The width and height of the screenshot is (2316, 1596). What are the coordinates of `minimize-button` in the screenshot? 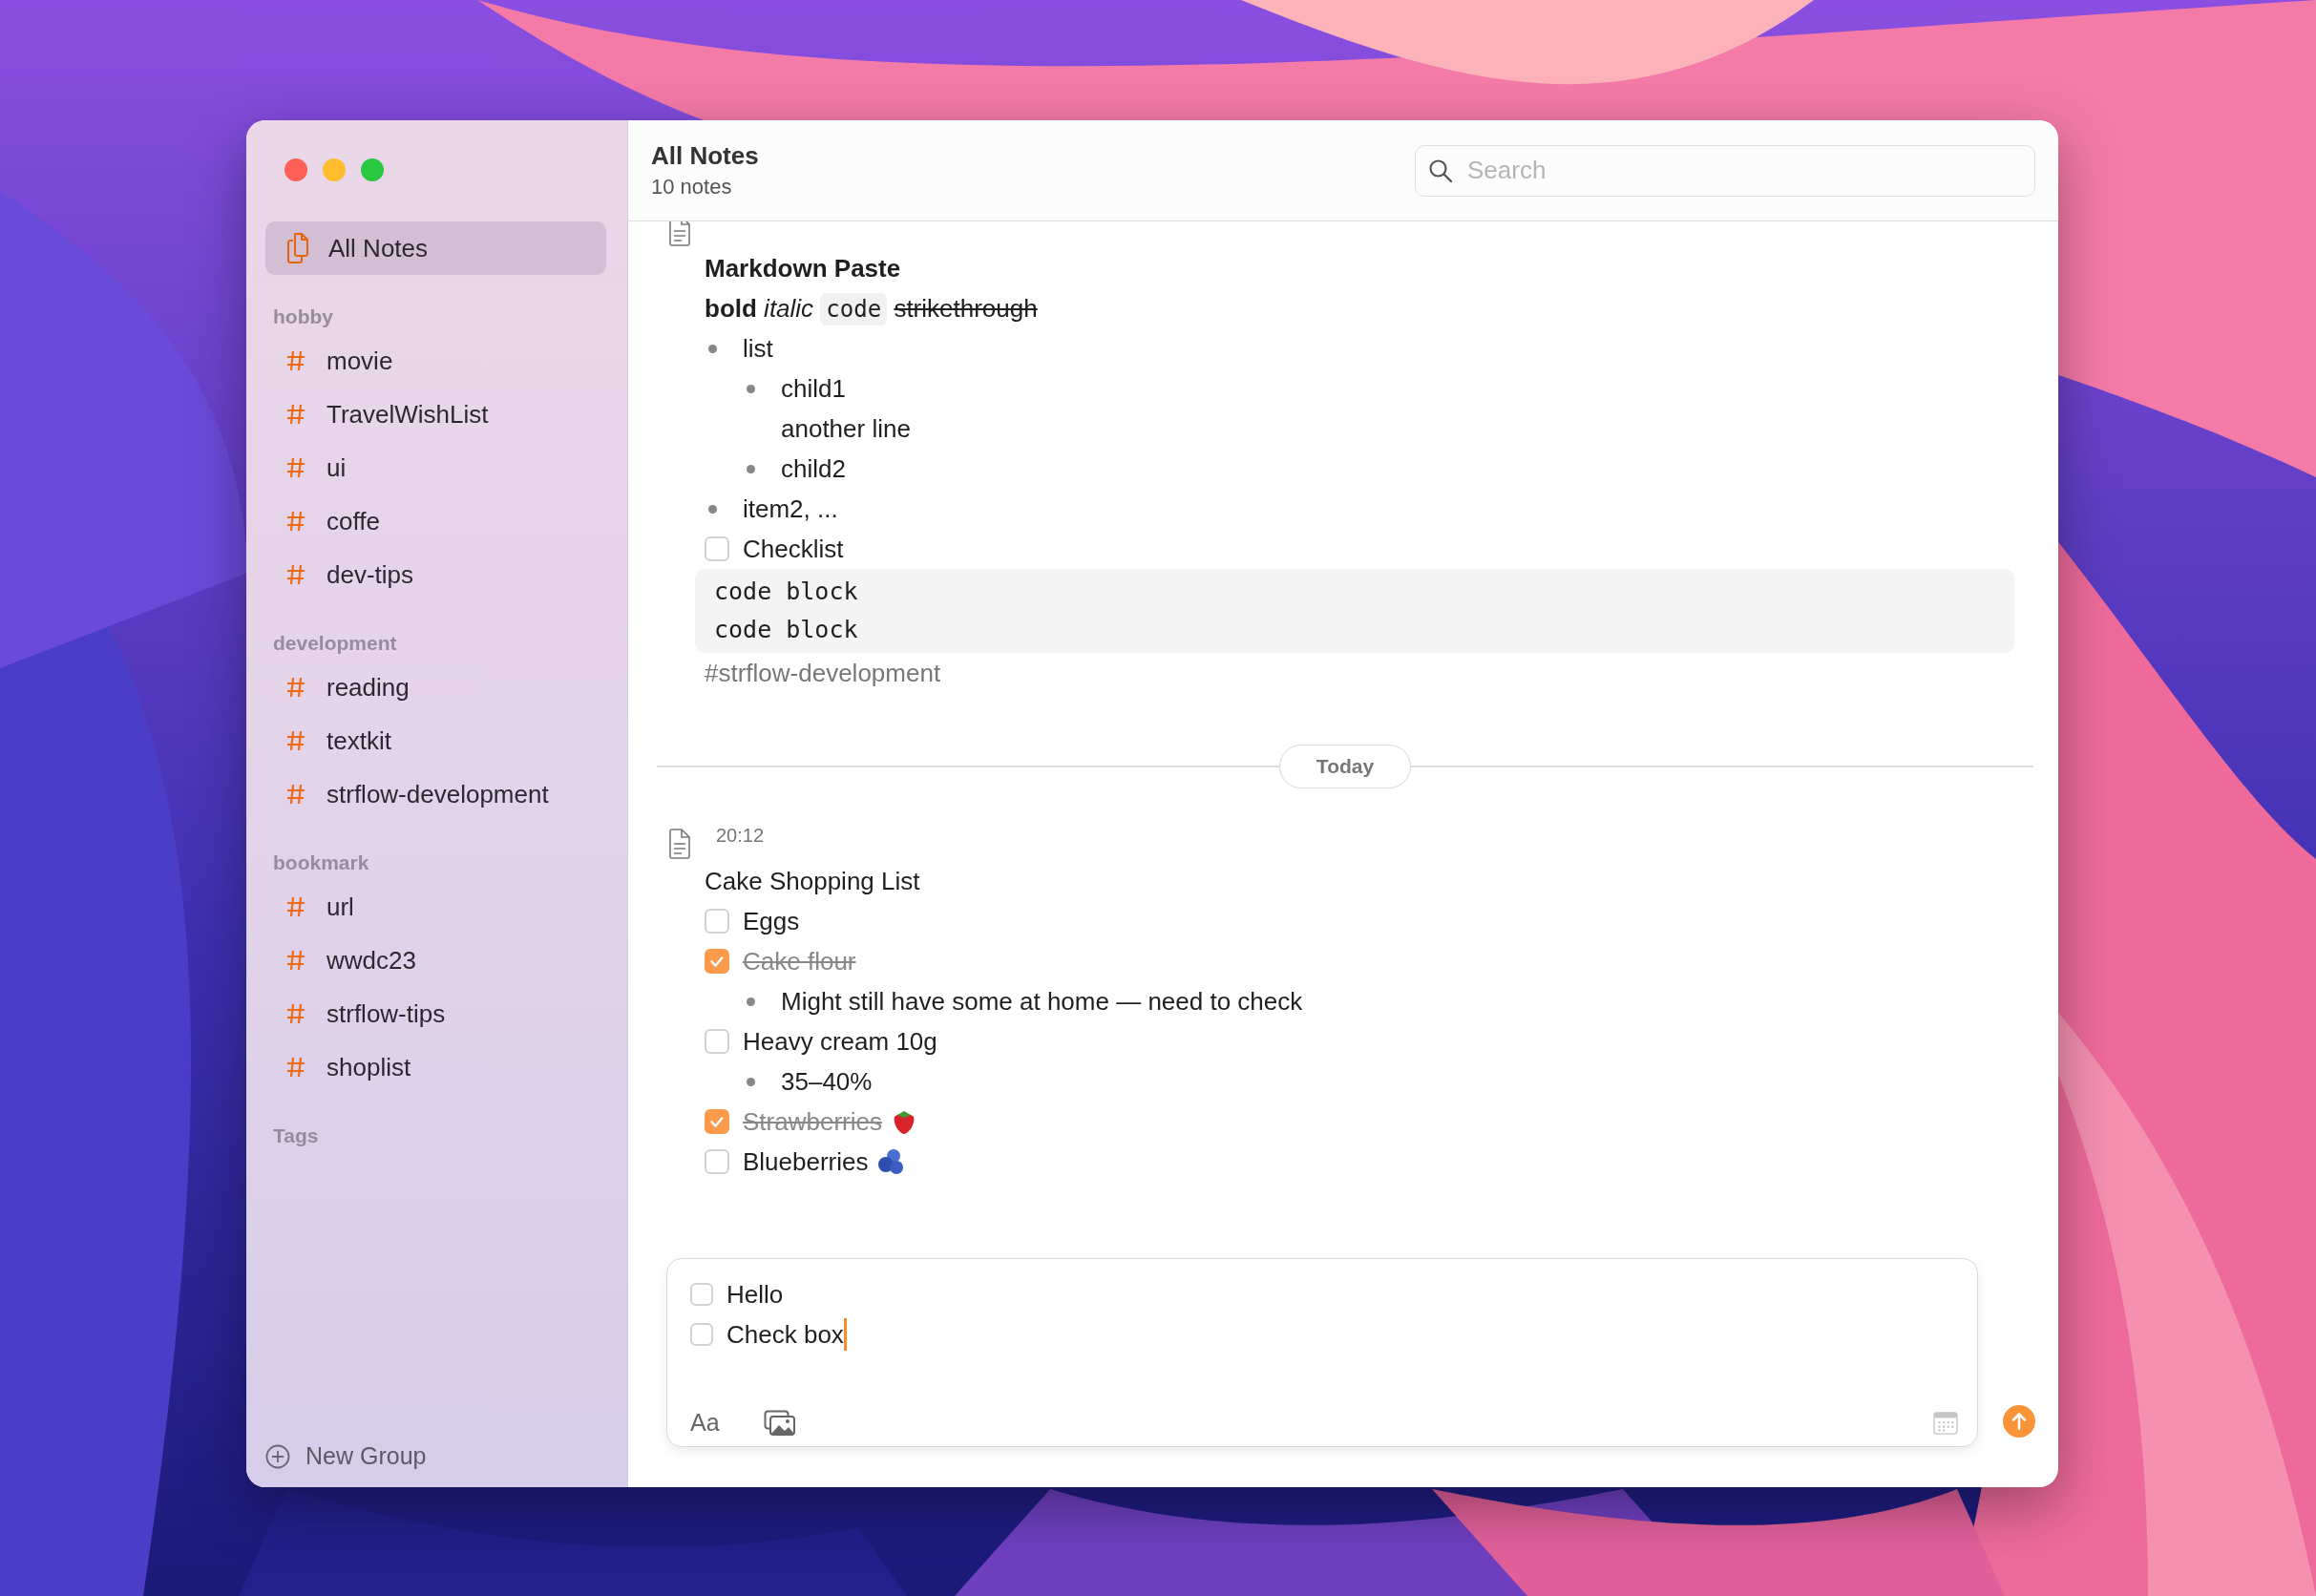 It's located at (334, 170).